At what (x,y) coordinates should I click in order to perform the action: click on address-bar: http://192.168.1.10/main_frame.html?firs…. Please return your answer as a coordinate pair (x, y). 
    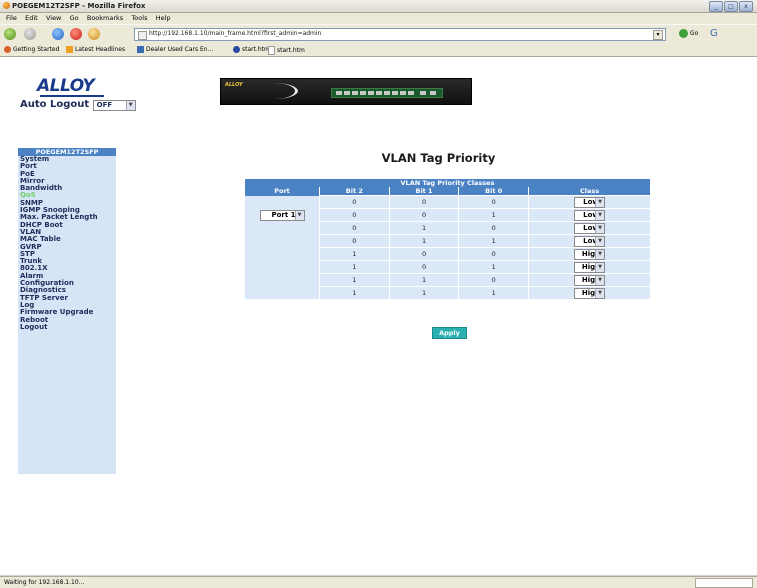
    Looking at the image, I should click on (400, 34).